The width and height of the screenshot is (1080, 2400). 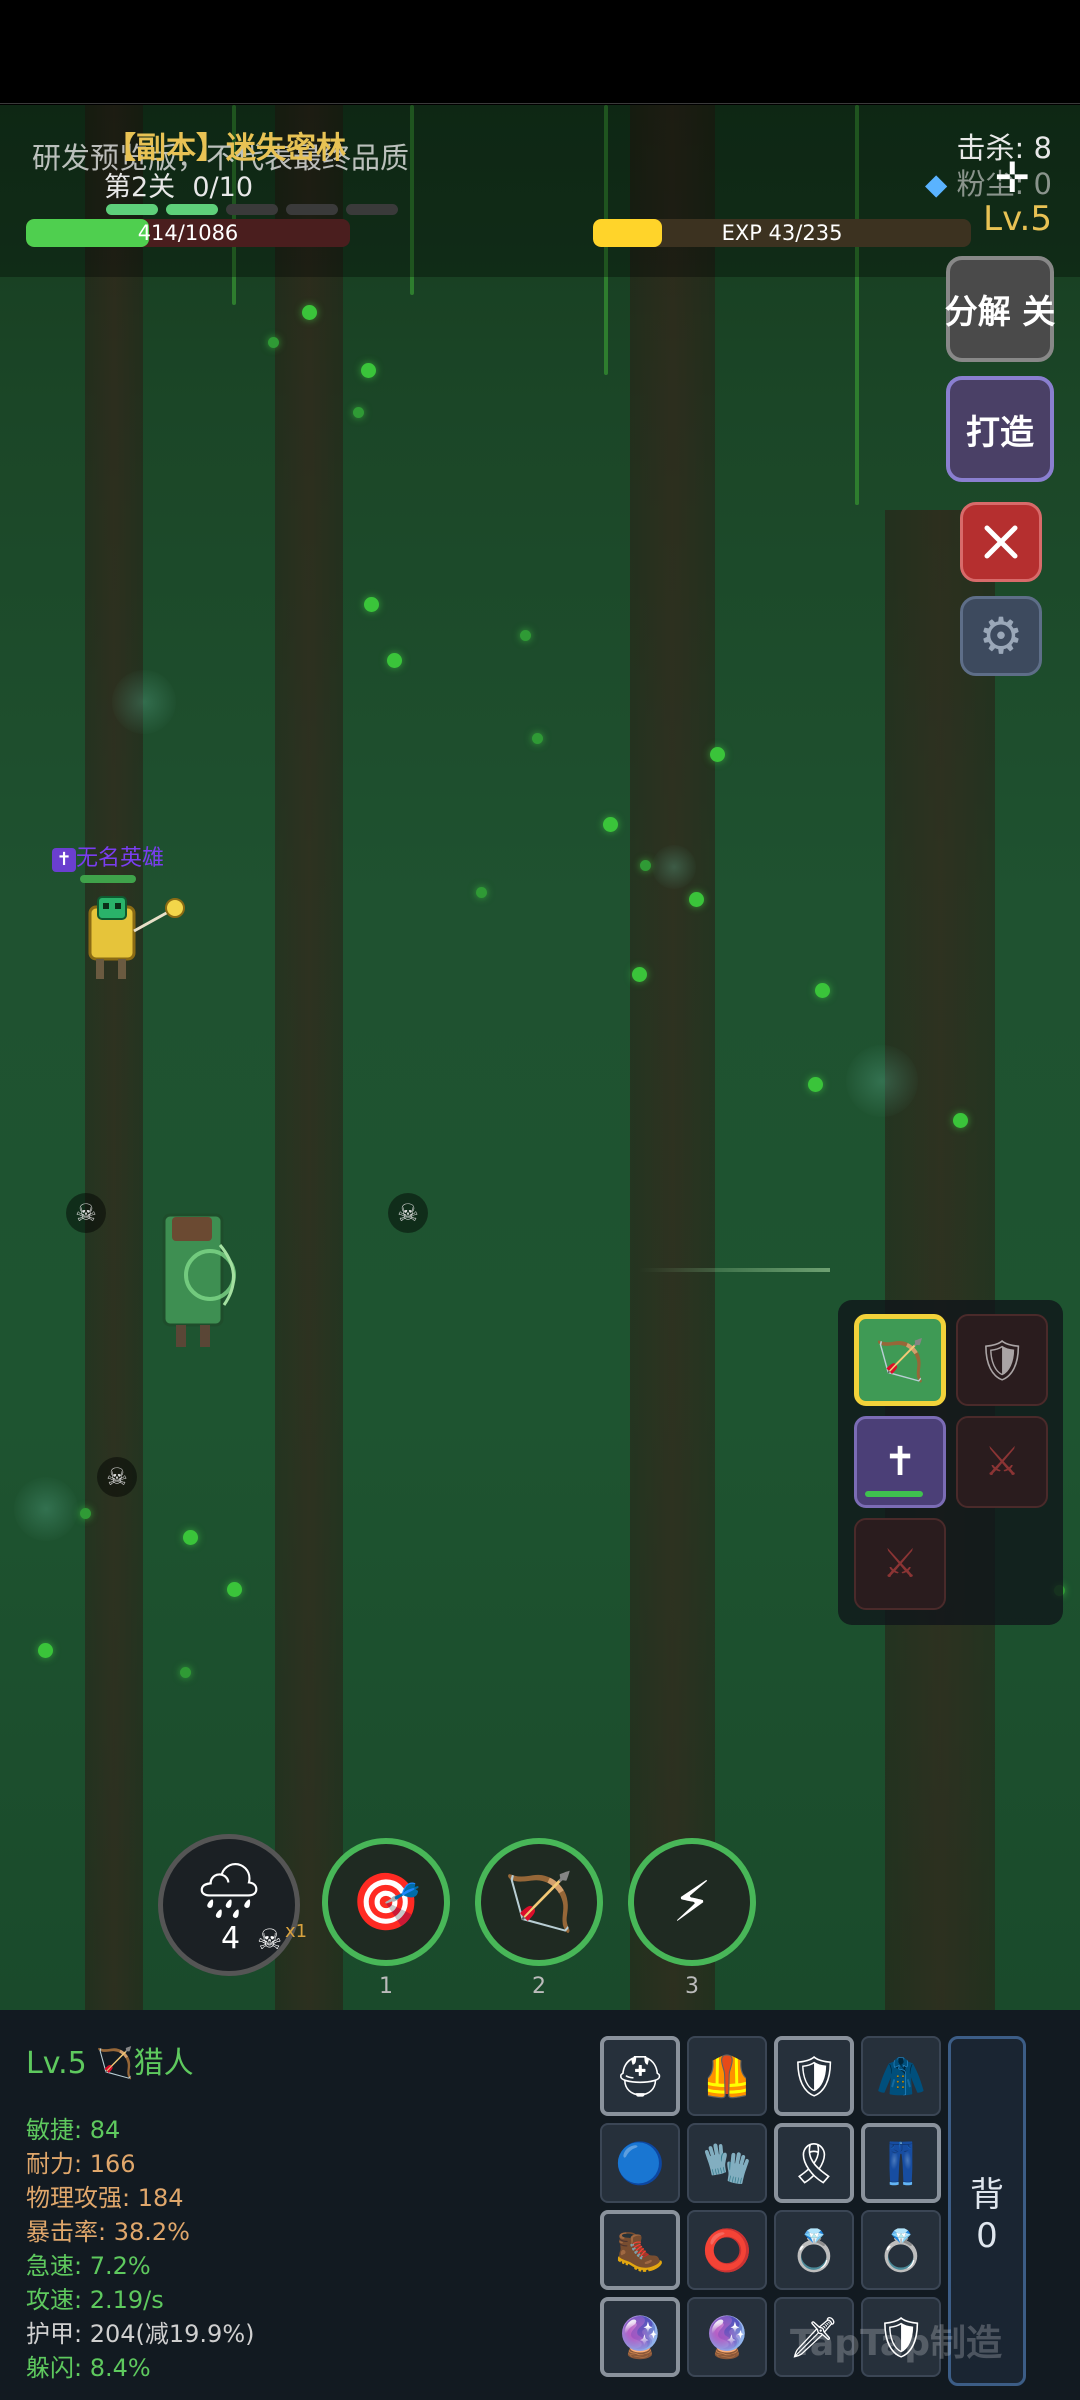 What do you see at coordinates (200, 1280) in the screenshot?
I see `player-hunter-sprite` at bounding box center [200, 1280].